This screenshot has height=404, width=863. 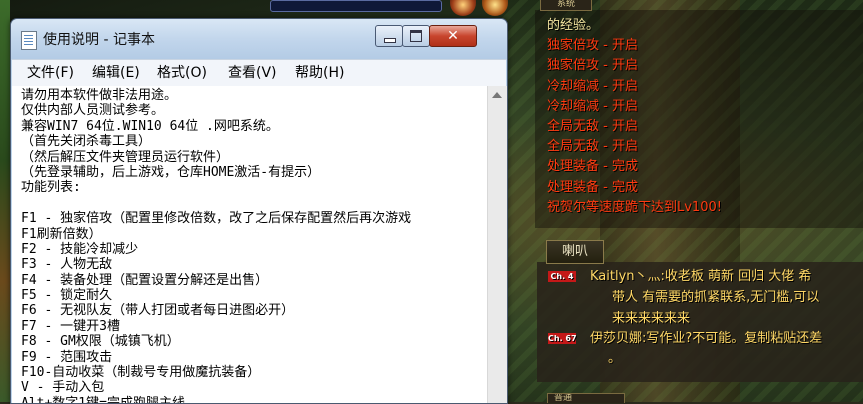 I want to click on close-button: ✕, so click(x=453, y=36).